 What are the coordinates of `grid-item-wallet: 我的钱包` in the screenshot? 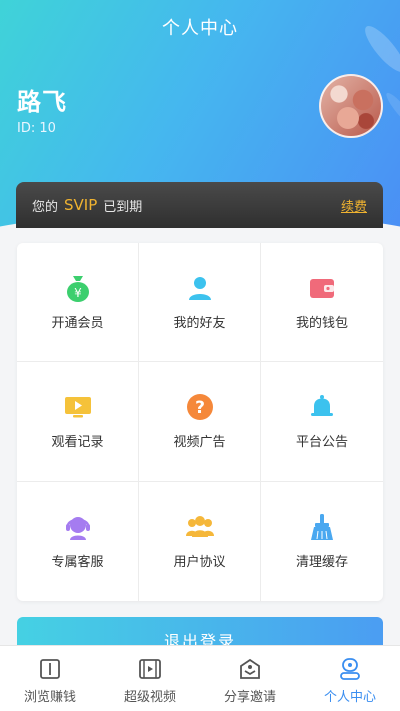 It's located at (322, 303).